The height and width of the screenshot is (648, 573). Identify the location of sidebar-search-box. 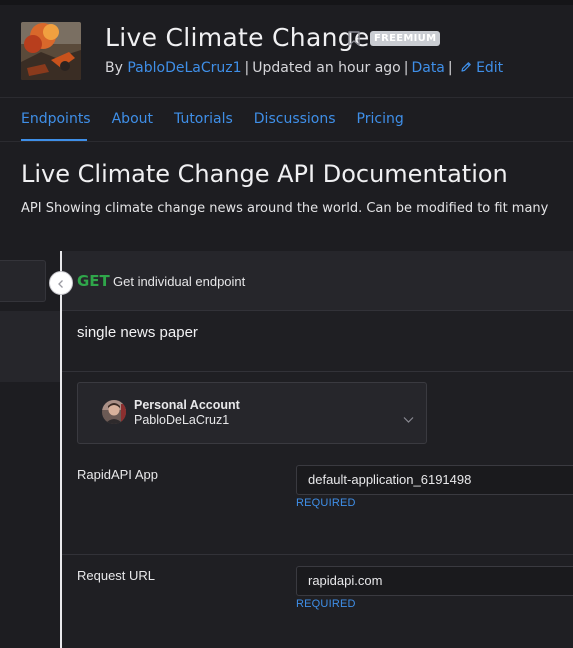
(23, 281).